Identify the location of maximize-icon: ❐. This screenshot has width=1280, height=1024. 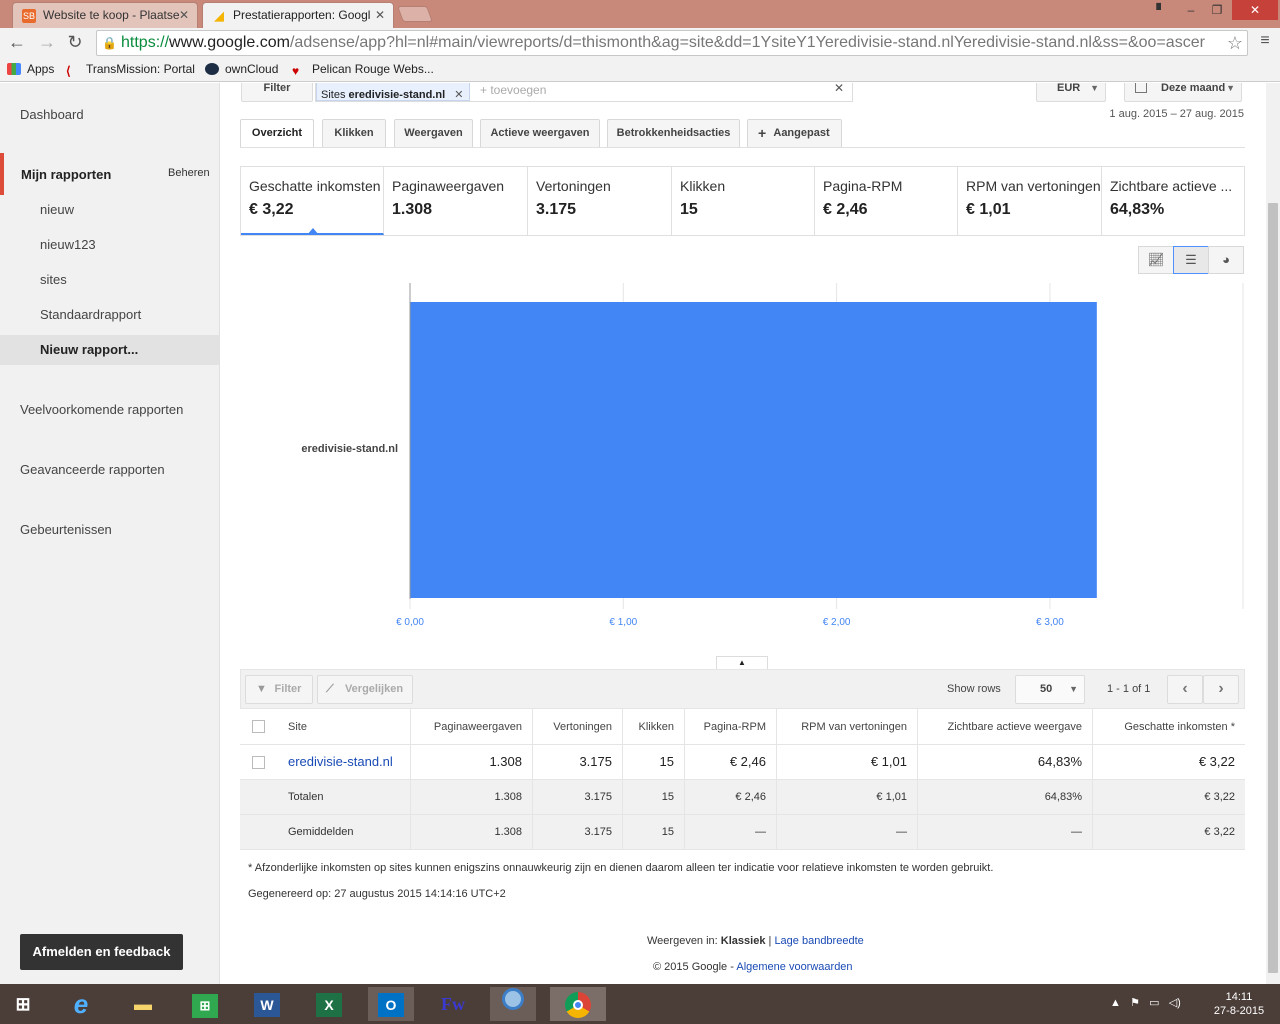
(1217, 10).